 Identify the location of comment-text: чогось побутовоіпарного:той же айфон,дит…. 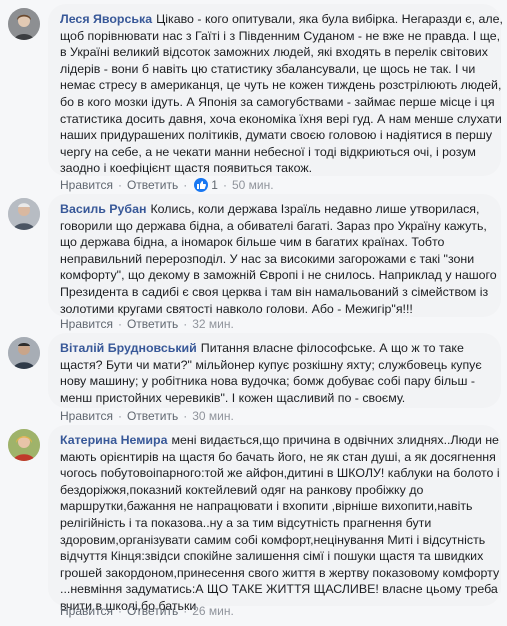
(280, 473).